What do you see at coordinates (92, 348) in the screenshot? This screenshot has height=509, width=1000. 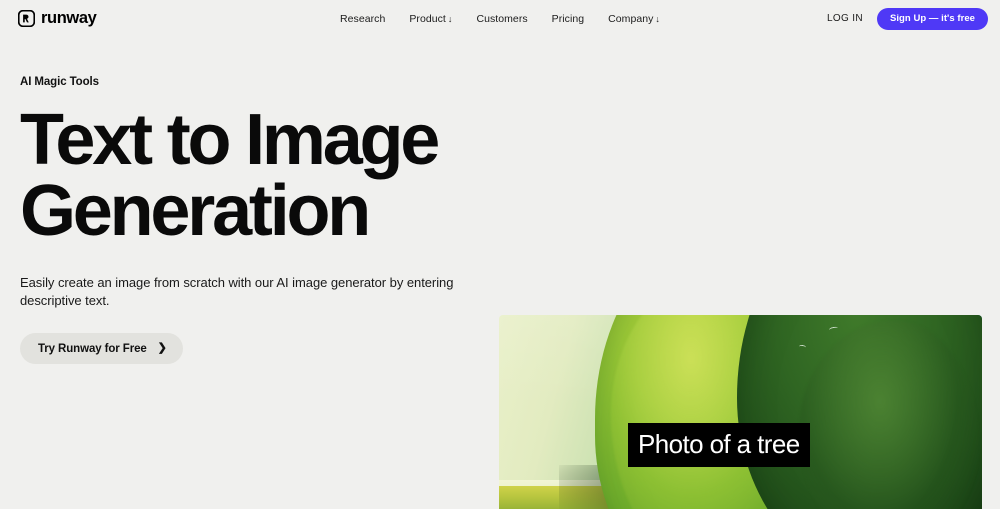 I see `cta-label: Try Runway for Free` at bounding box center [92, 348].